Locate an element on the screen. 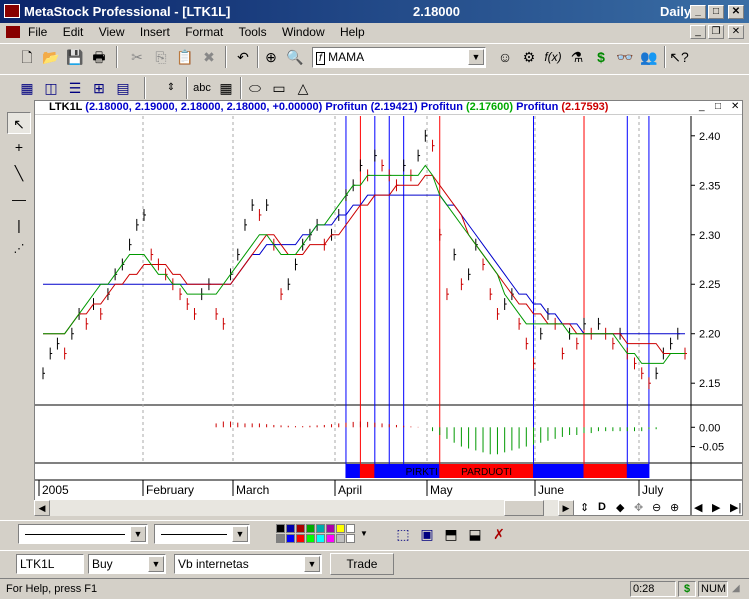  expert-advisor-icon: ☺ is located at coordinates (505, 57).